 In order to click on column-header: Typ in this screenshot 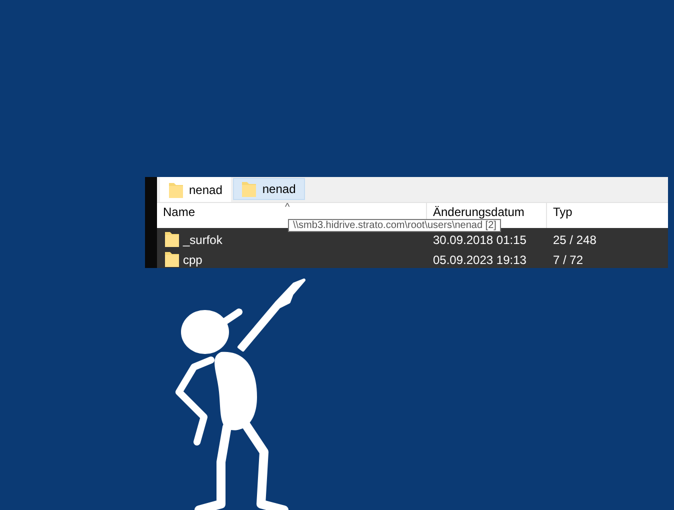, I will do `click(607, 215)`.